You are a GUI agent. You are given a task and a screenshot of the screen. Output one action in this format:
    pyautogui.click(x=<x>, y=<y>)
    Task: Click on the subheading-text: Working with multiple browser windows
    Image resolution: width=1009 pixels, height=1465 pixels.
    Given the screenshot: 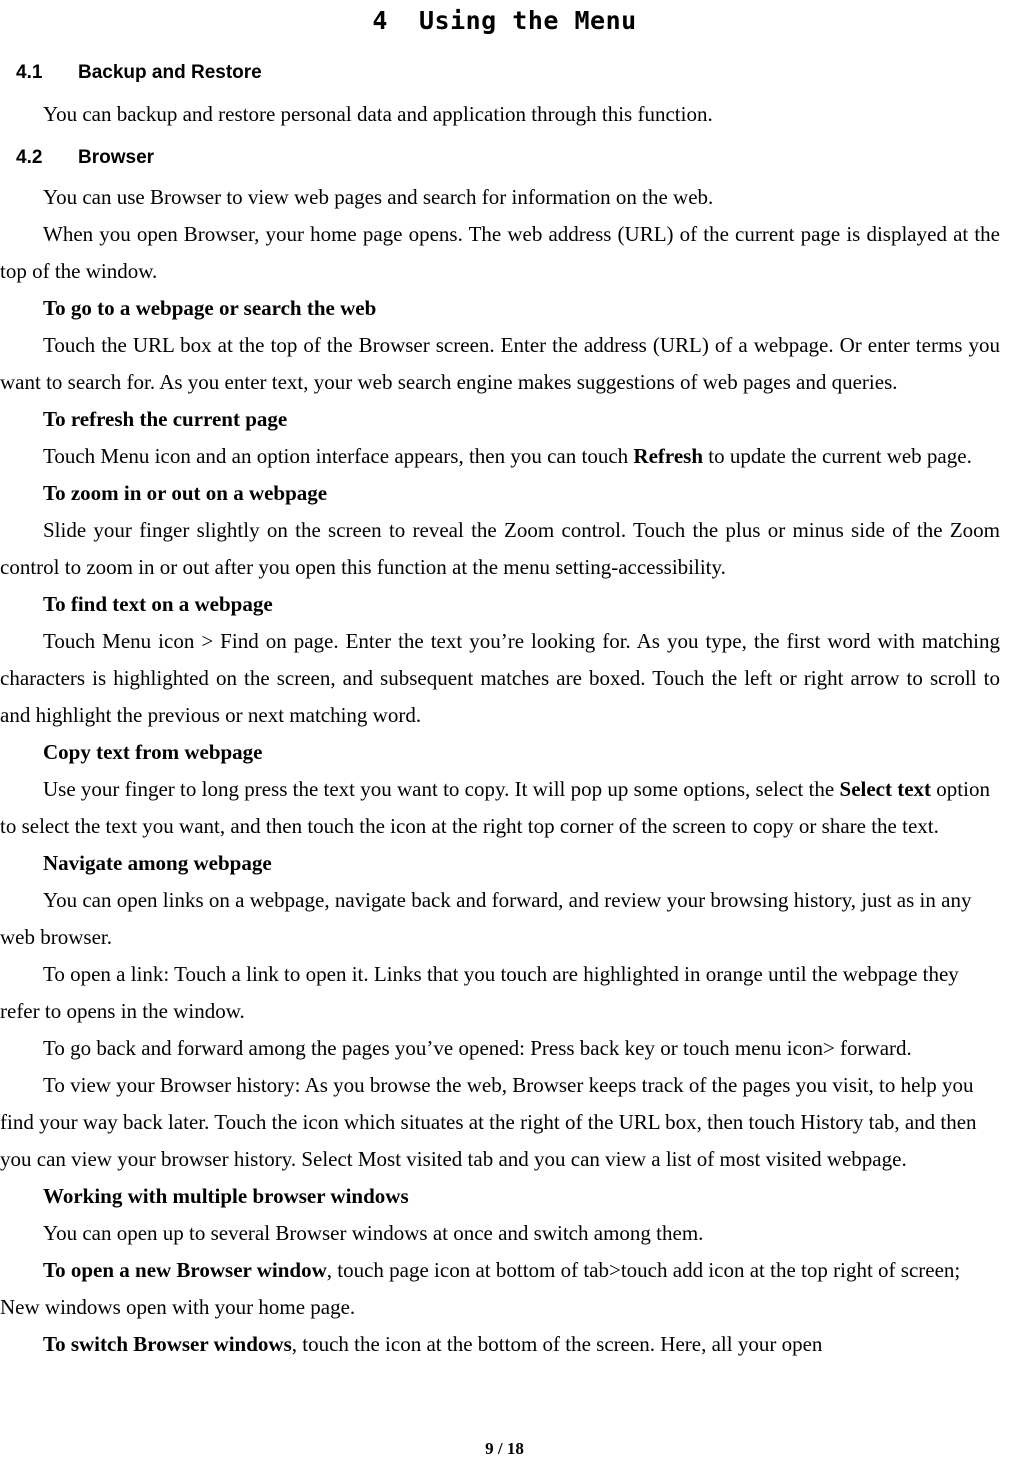 What is the action you would take?
    pyautogui.click(x=226, y=1196)
    